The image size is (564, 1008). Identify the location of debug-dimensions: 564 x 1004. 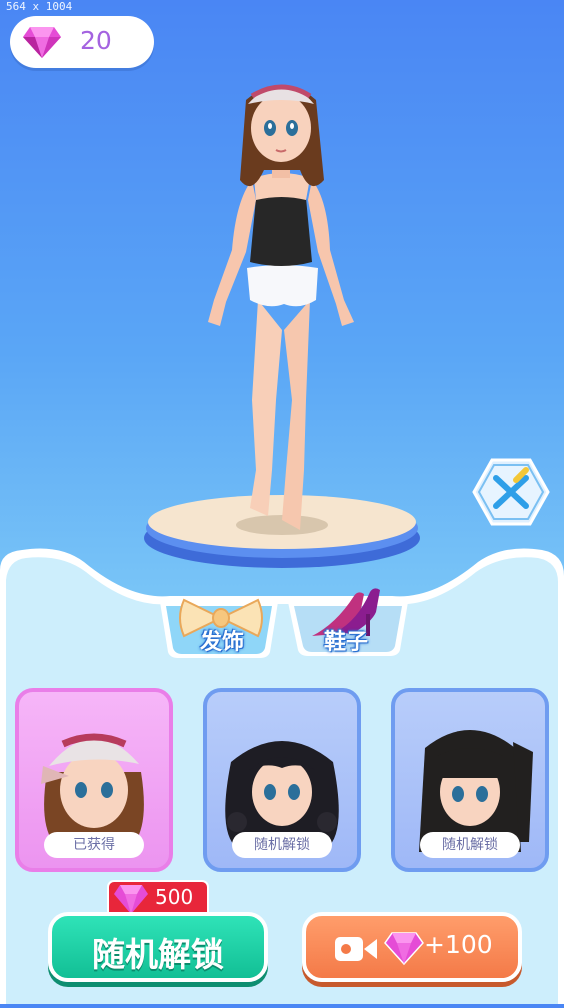
(39, 6).